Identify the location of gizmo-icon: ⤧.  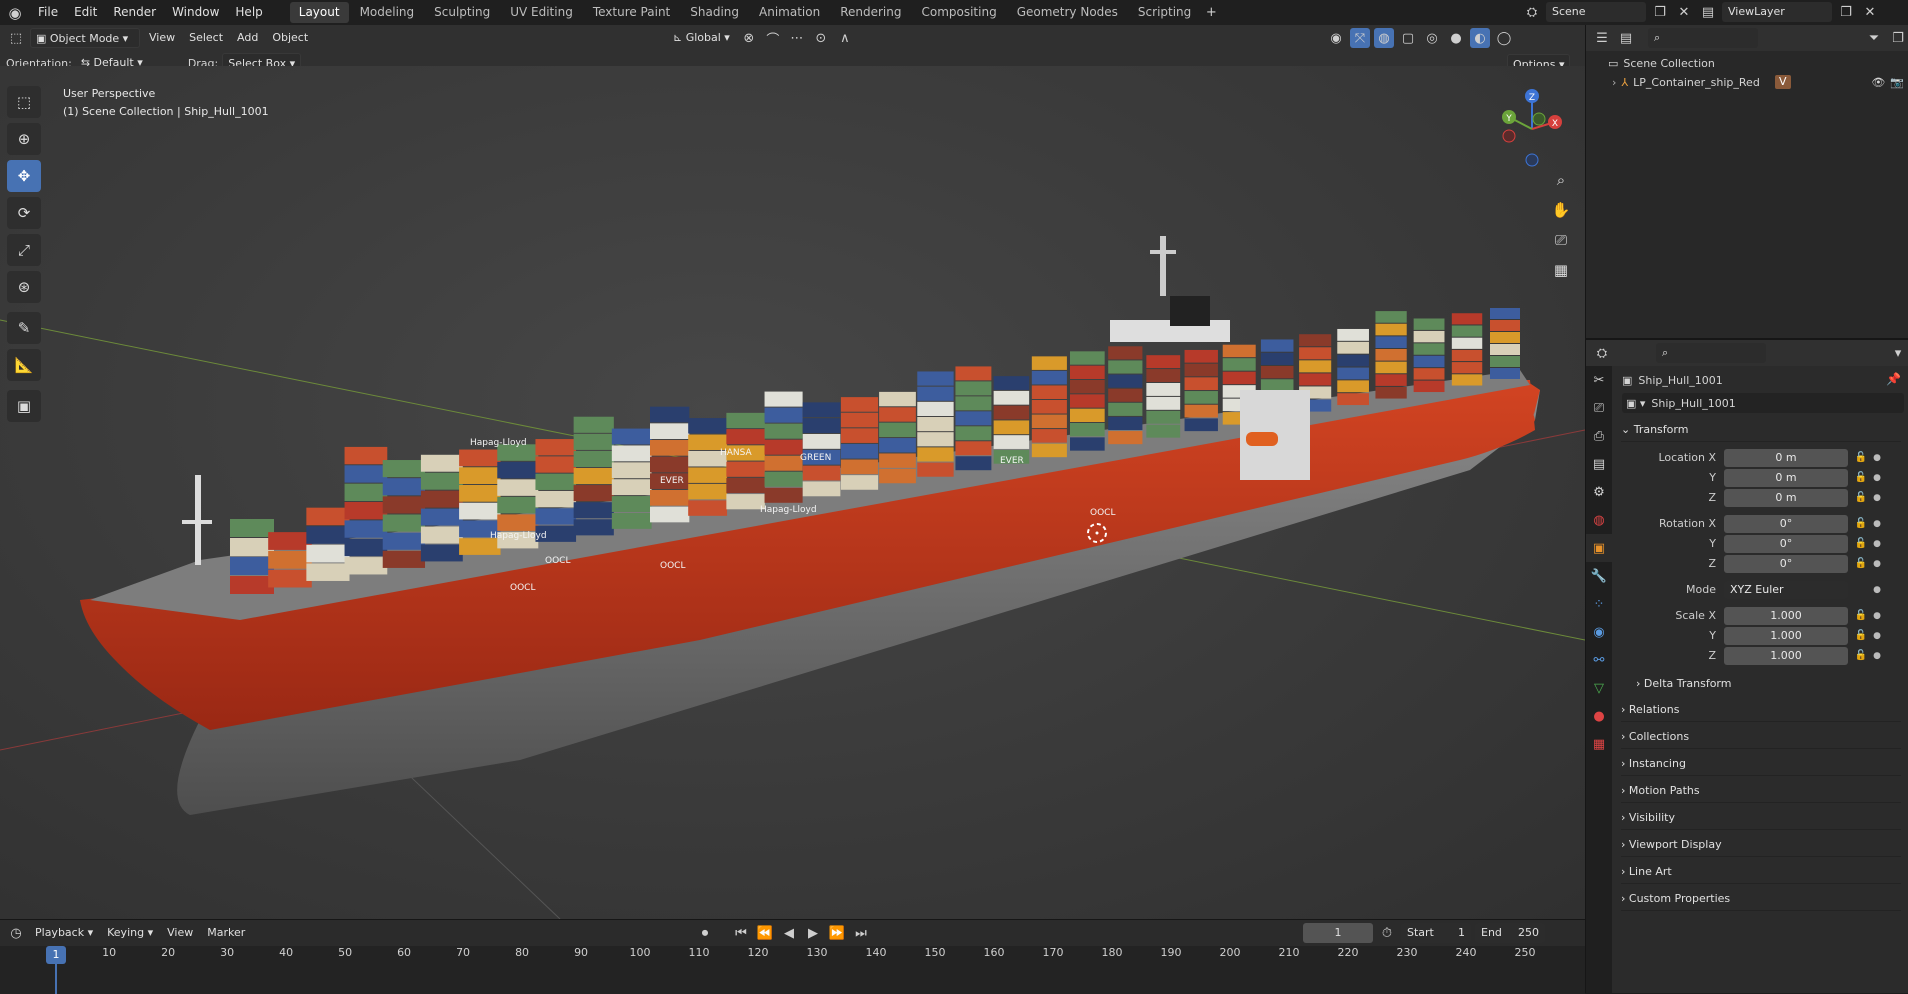
(1360, 38).